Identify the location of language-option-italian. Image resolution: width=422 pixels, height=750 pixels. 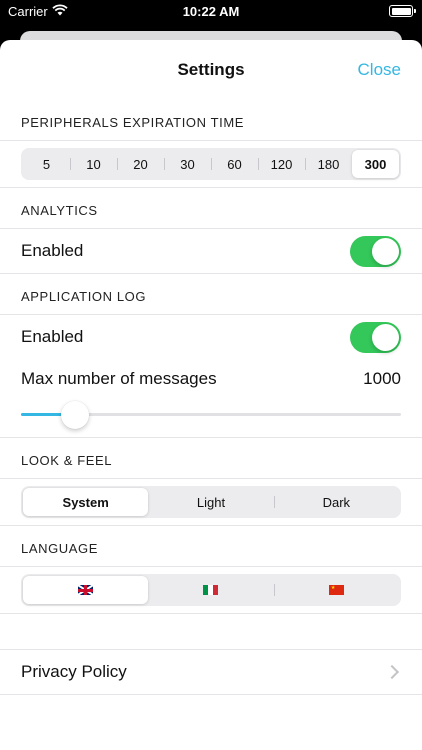
(210, 590).